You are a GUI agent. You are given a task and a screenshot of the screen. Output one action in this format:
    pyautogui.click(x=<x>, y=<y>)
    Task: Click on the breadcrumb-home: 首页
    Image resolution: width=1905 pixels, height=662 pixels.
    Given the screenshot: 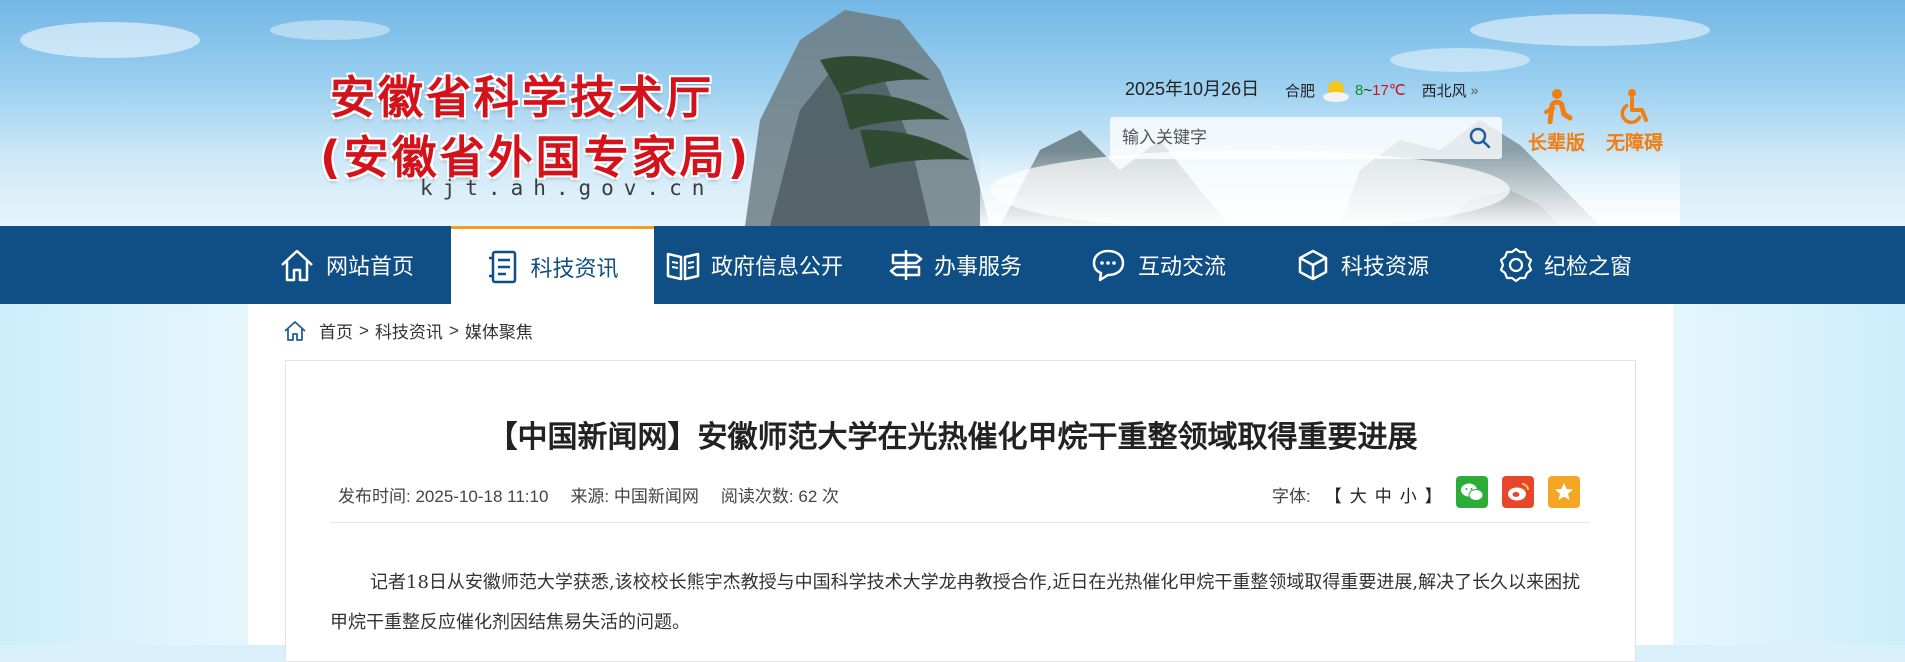 What is the action you would take?
    pyautogui.click(x=336, y=330)
    